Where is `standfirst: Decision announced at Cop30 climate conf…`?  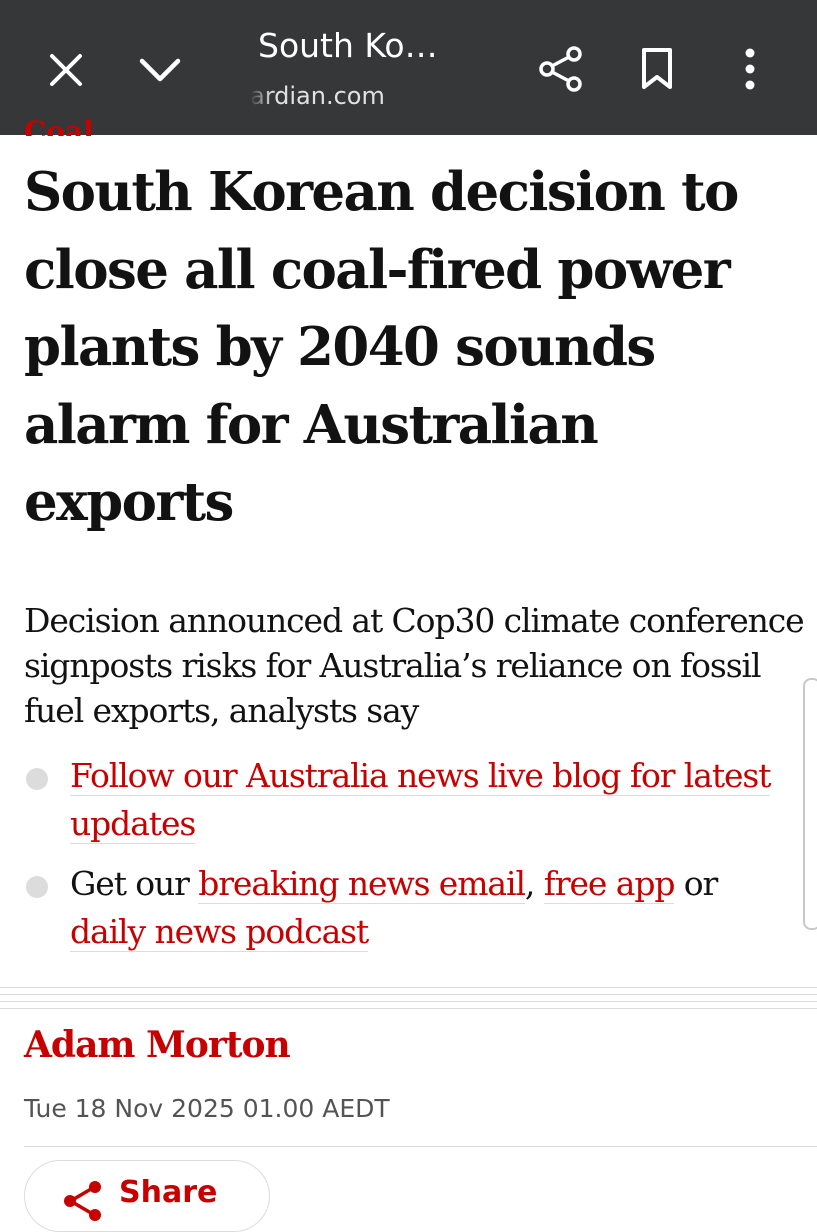
standfirst: Decision announced at Cop30 climate conf… is located at coordinates (414, 665).